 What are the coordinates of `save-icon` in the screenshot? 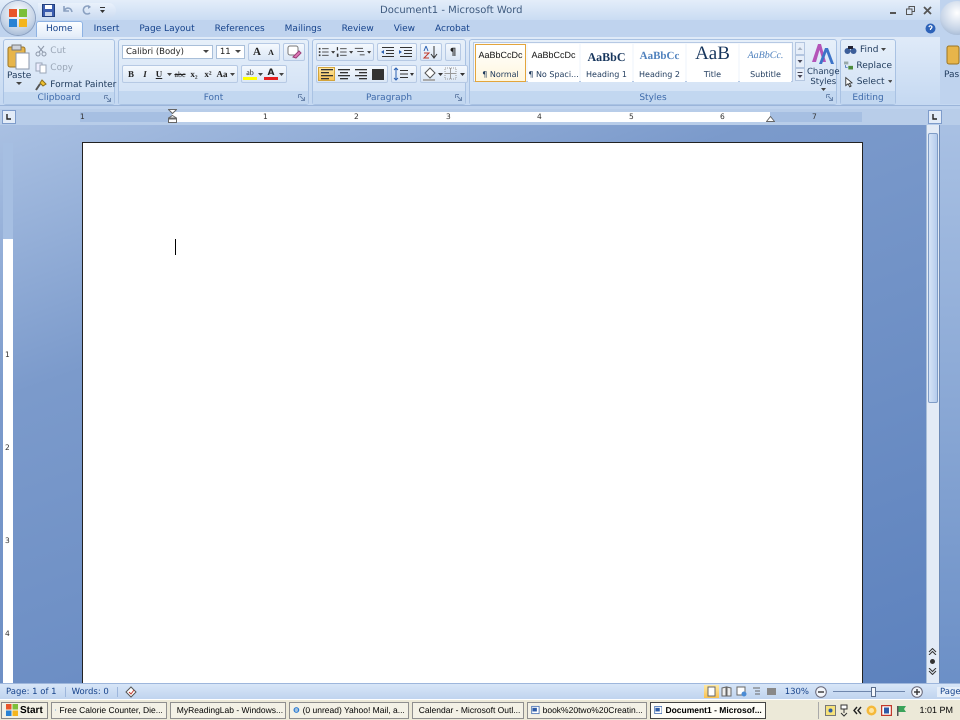 It's located at (48, 10).